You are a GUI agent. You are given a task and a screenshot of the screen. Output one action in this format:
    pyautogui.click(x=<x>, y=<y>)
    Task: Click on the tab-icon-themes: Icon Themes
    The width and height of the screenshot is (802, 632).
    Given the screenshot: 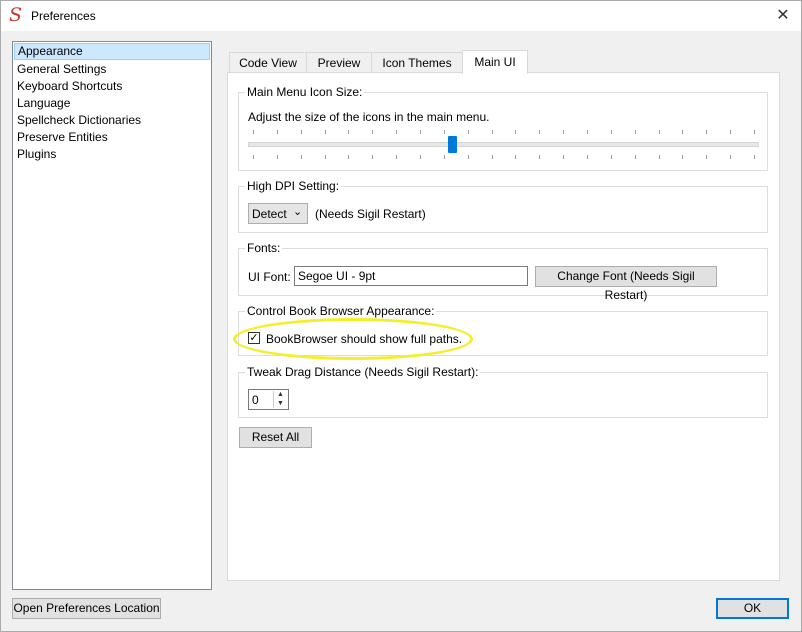 What is the action you would take?
    pyautogui.click(x=417, y=62)
    